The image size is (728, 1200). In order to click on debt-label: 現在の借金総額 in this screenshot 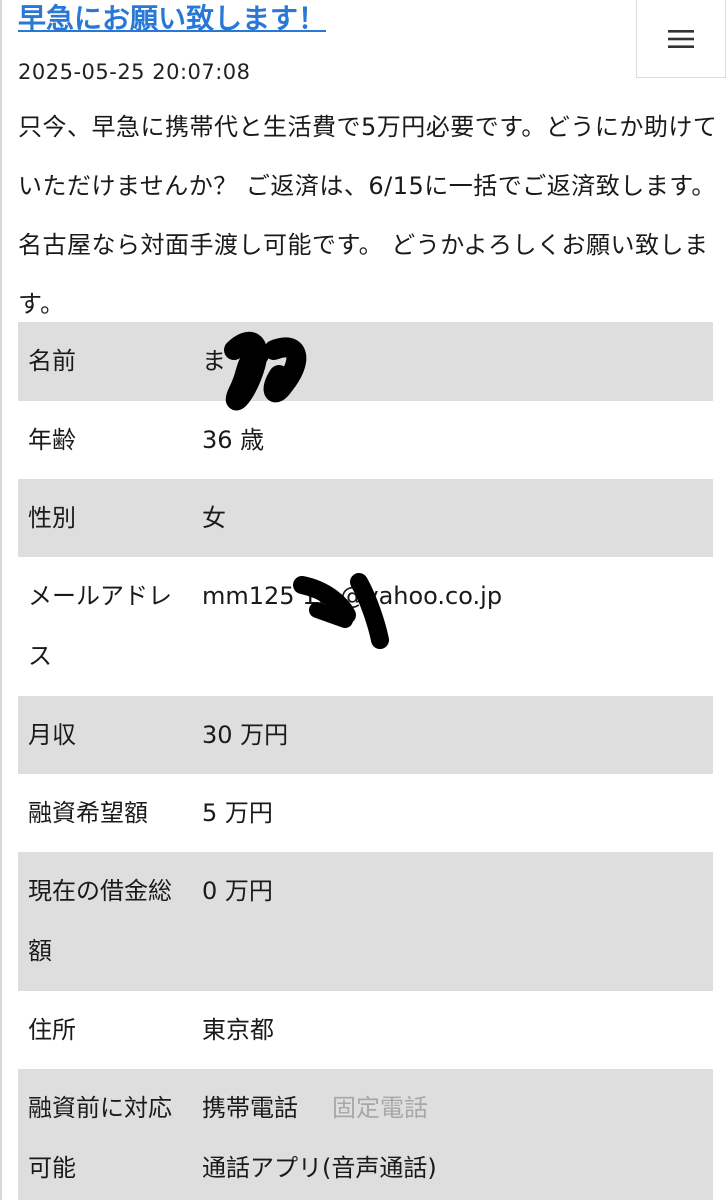, I will do `click(100, 921)`.